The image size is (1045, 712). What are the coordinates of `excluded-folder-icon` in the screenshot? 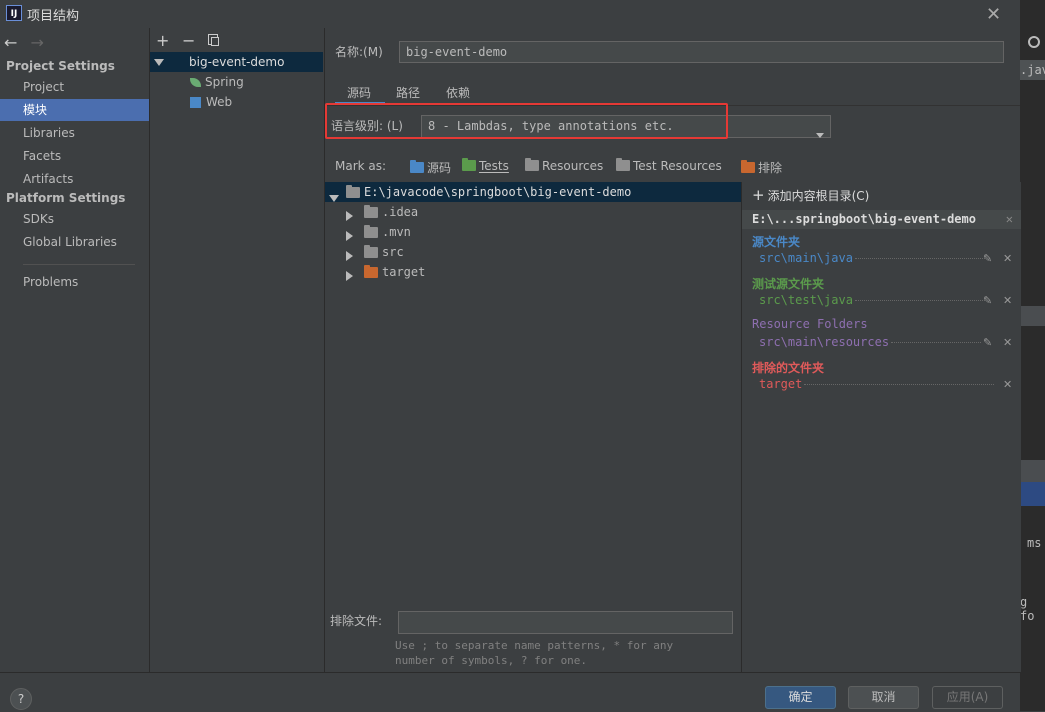 It's located at (748, 166).